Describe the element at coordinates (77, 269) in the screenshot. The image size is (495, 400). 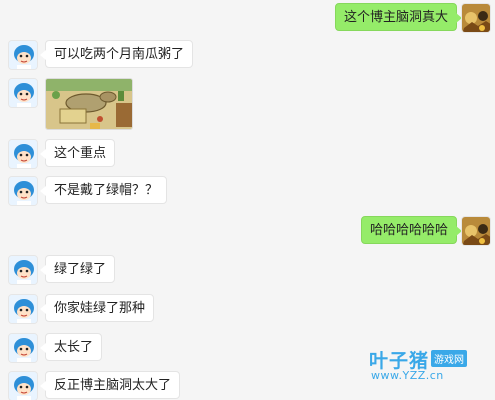
I see `message-bubble-received: 绿了绿了` at that location.